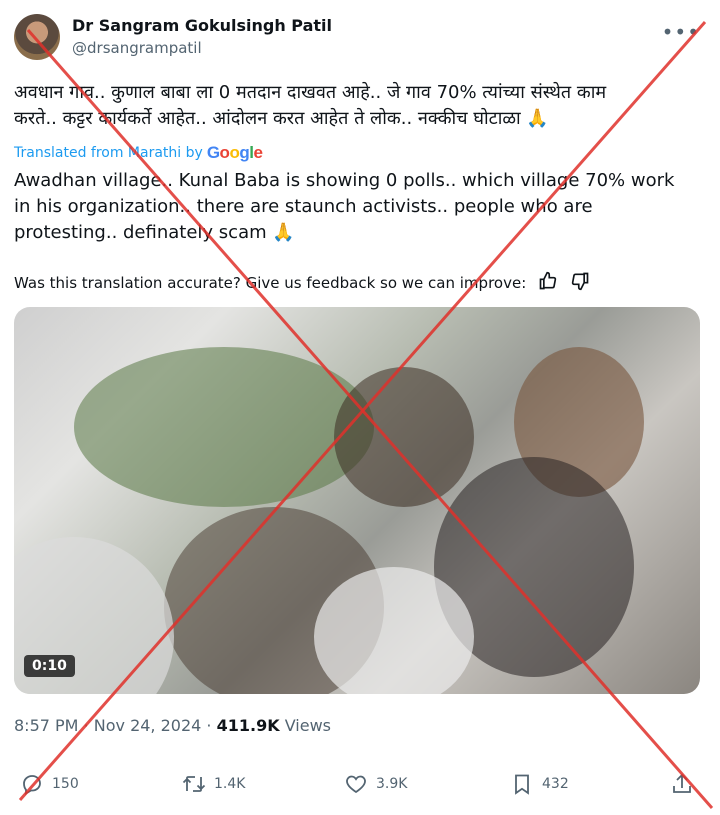 The height and width of the screenshot is (815, 720). What do you see at coordinates (37, 37) in the screenshot?
I see `avatar` at bounding box center [37, 37].